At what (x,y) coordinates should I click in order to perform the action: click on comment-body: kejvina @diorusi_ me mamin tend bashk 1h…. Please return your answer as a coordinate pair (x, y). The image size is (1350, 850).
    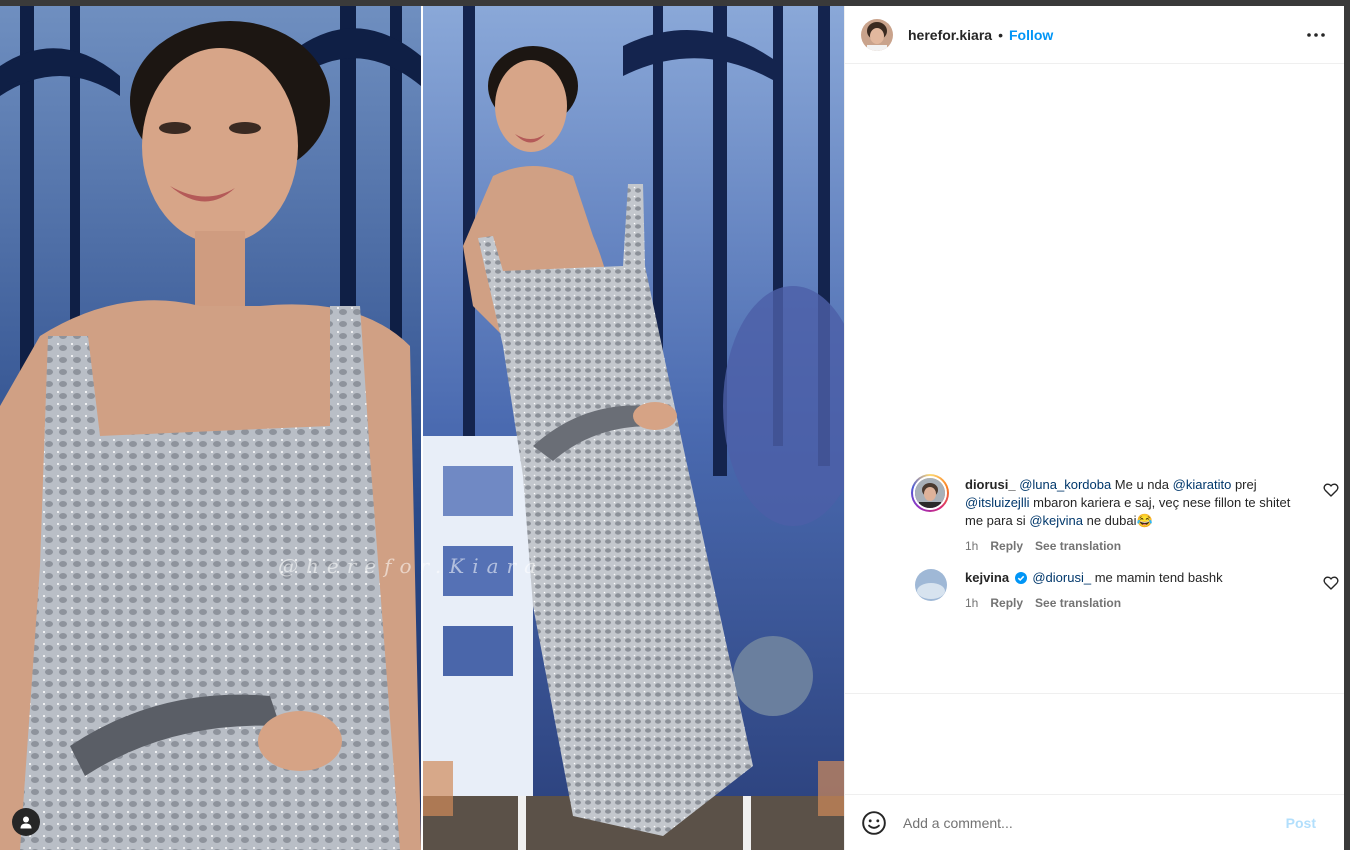
    Looking at the image, I should click on (1148, 590).